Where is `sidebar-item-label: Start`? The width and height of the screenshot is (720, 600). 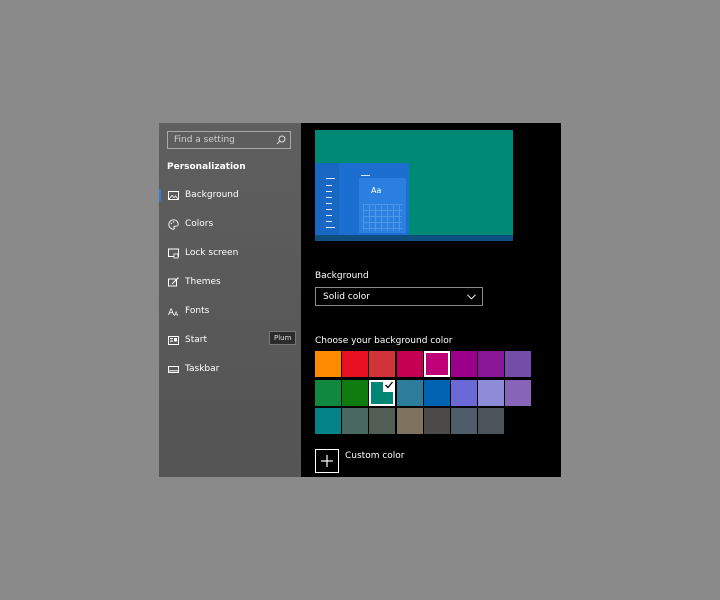 sidebar-item-label: Start is located at coordinates (196, 340).